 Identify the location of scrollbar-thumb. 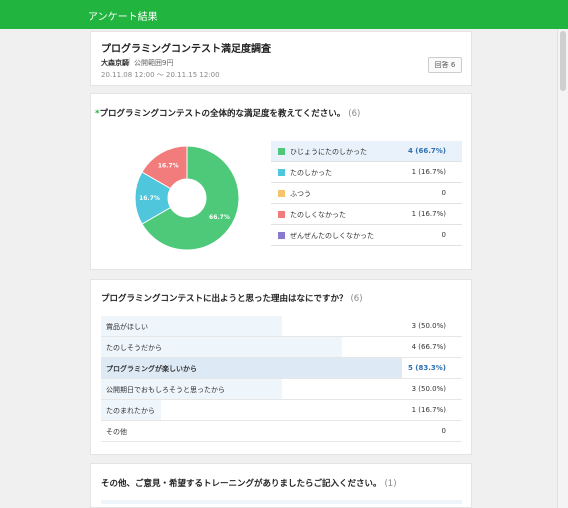
(563, 61).